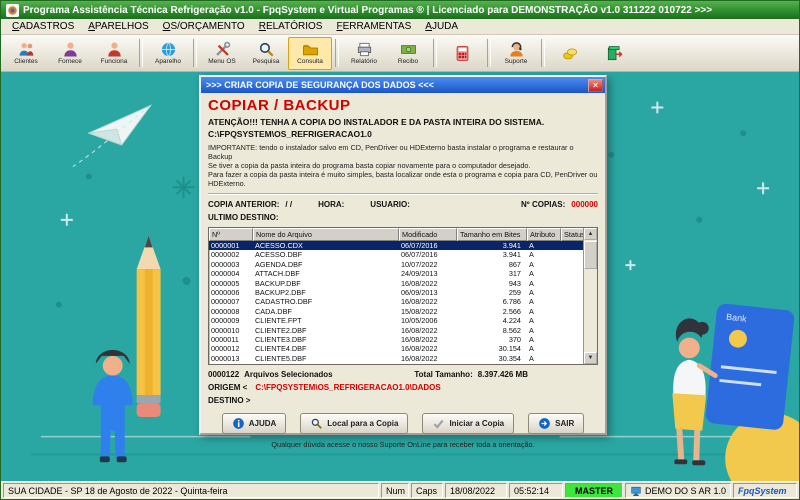 The width and height of the screenshot is (800, 500). I want to click on toolbar-button-label: Aparelho, so click(168, 61).